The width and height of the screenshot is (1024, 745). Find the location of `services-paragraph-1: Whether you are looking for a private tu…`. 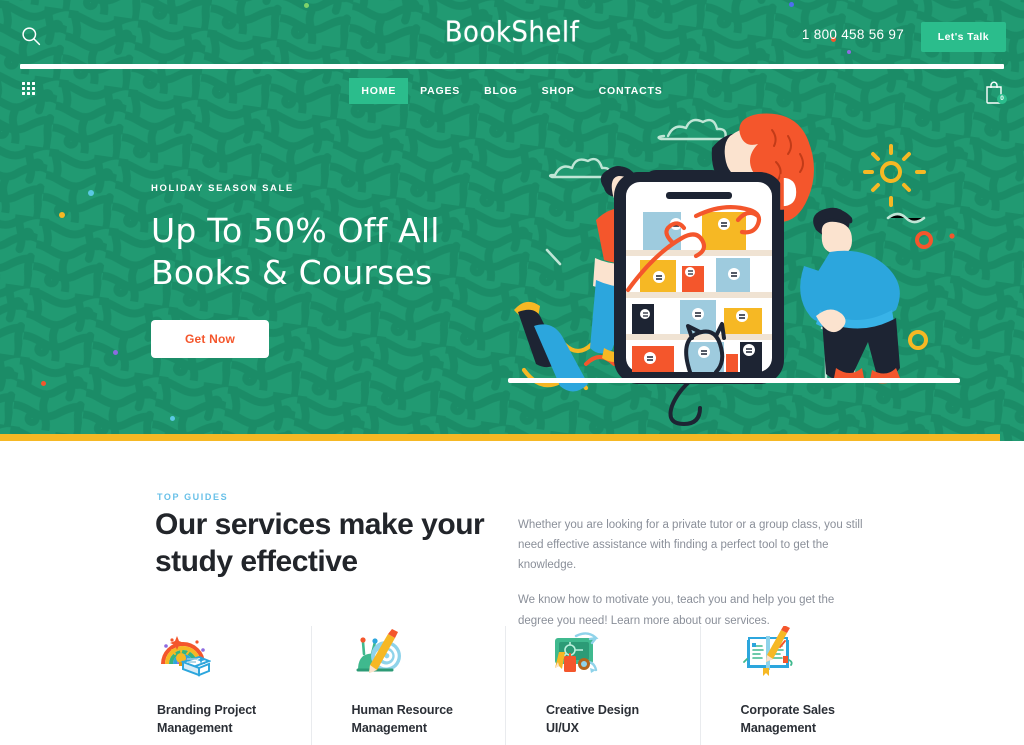

services-paragraph-1: Whether you are looking for a private tu… is located at coordinates (690, 545).